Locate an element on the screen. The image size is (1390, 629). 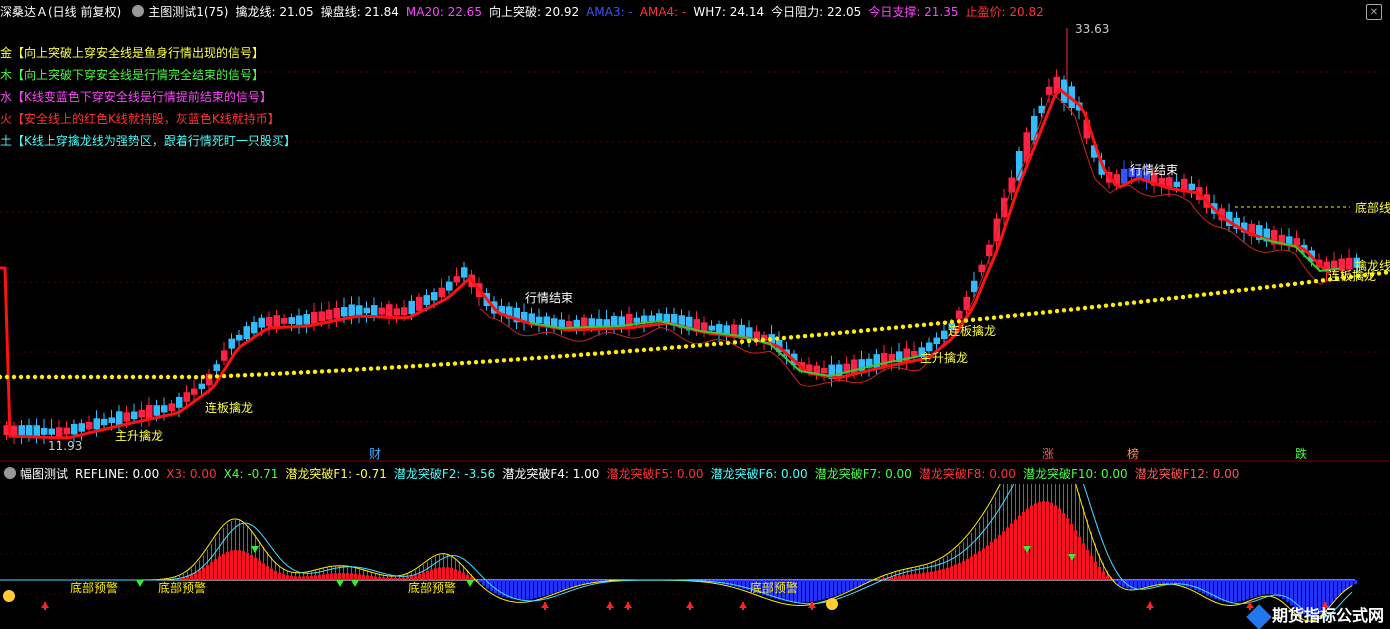
close-icon: ✕ is located at coordinates (1374, 12).